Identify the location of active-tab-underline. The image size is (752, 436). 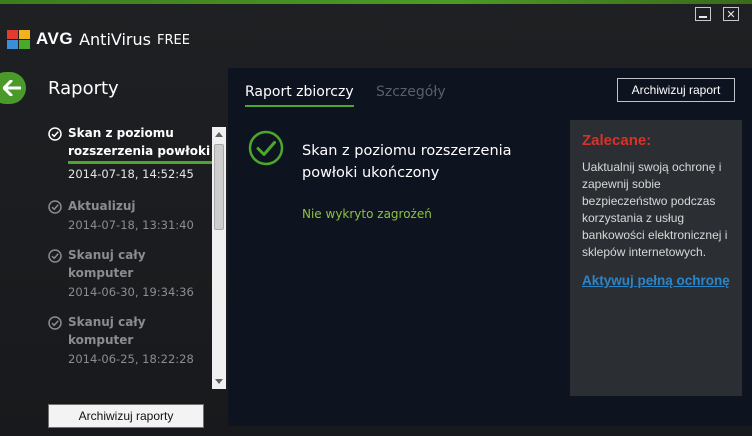
(299, 106).